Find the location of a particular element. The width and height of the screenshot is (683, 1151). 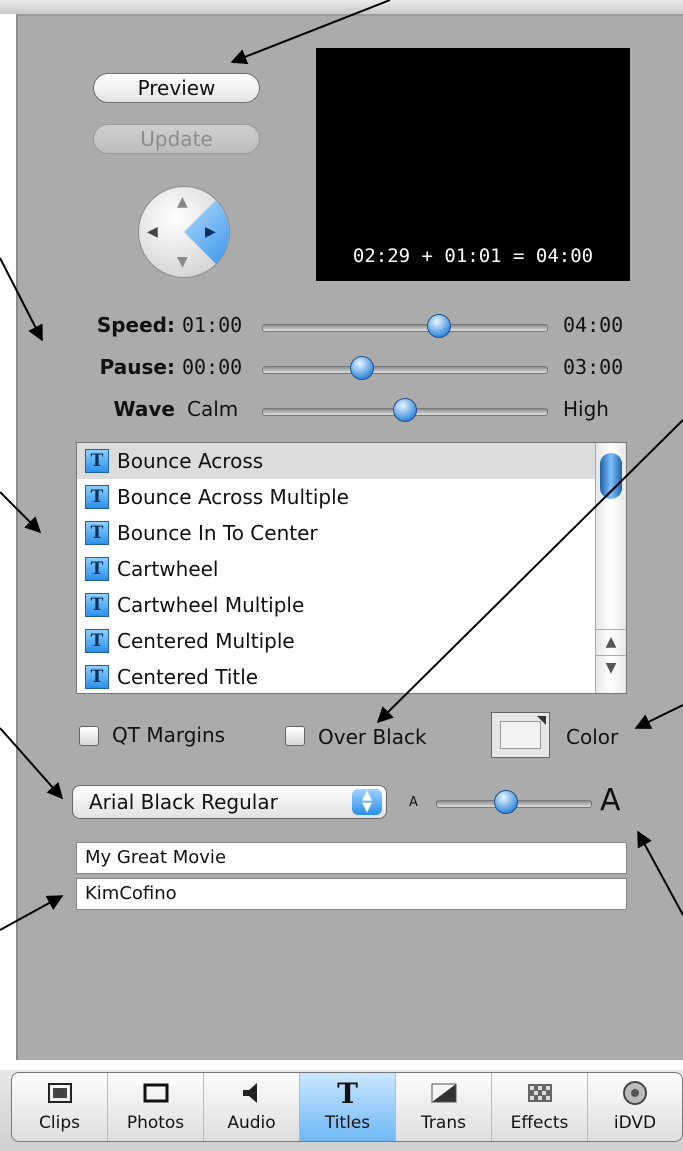

font-select: Arial Black Regular ▲ ▼ is located at coordinates (229, 802).